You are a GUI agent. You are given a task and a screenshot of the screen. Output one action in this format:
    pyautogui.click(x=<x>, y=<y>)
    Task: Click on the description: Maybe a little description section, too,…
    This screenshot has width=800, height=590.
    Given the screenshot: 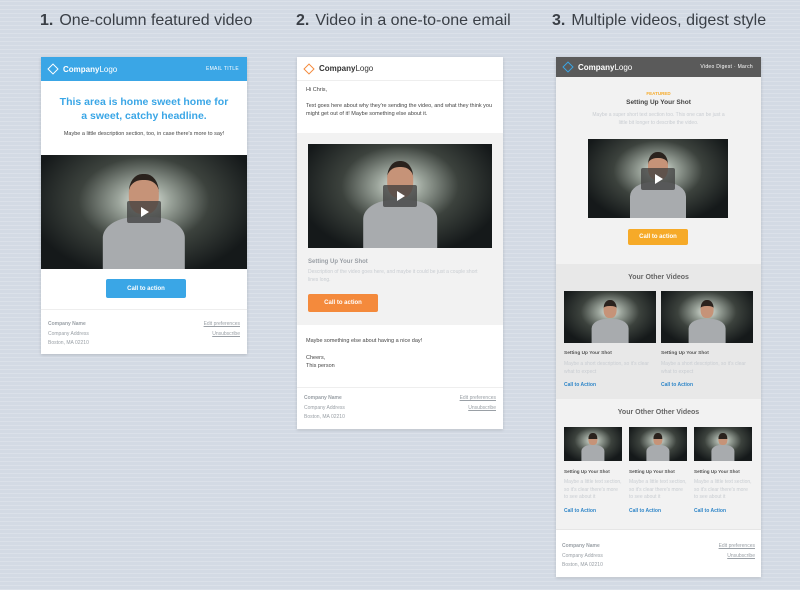 What is the action you would take?
    pyautogui.click(x=144, y=134)
    